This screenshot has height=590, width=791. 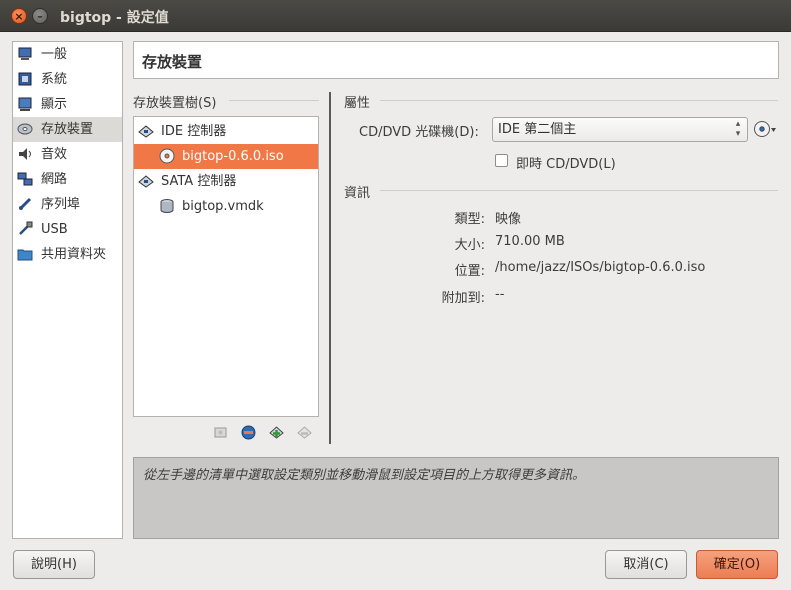 I want to click on title-bar: × – bigtop - 設定值, so click(x=395, y=16).